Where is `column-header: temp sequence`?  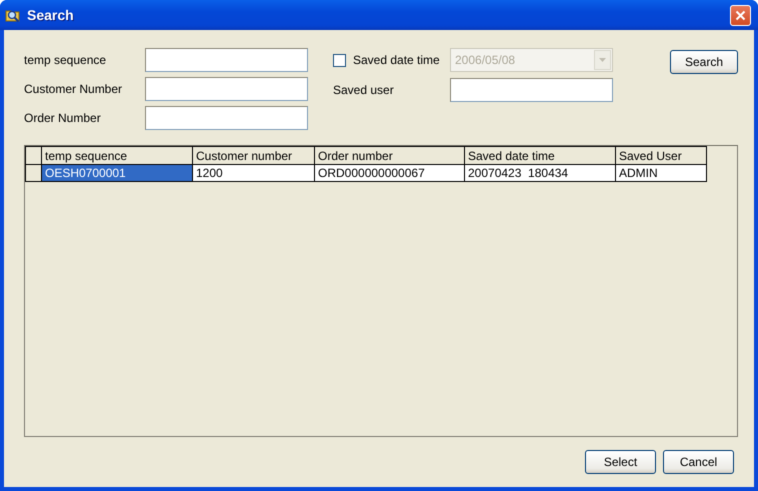
column-header: temp sequence is located at coordinates (117, 155).